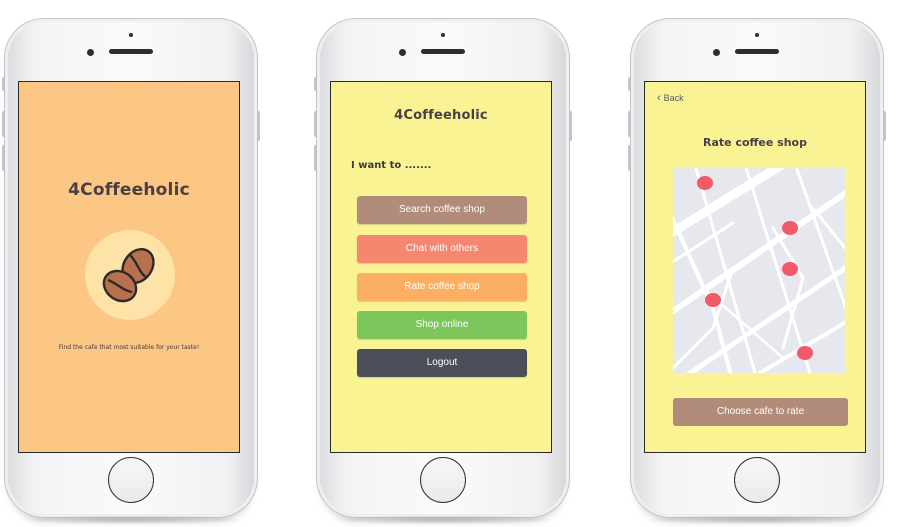 This screenshot has width=899, height=527. What do you see at coordinates (442, 287) in the screenshot?
I see `rate-coffee-shop-button: Rate coffee shop` at bounding box center [442, 287].